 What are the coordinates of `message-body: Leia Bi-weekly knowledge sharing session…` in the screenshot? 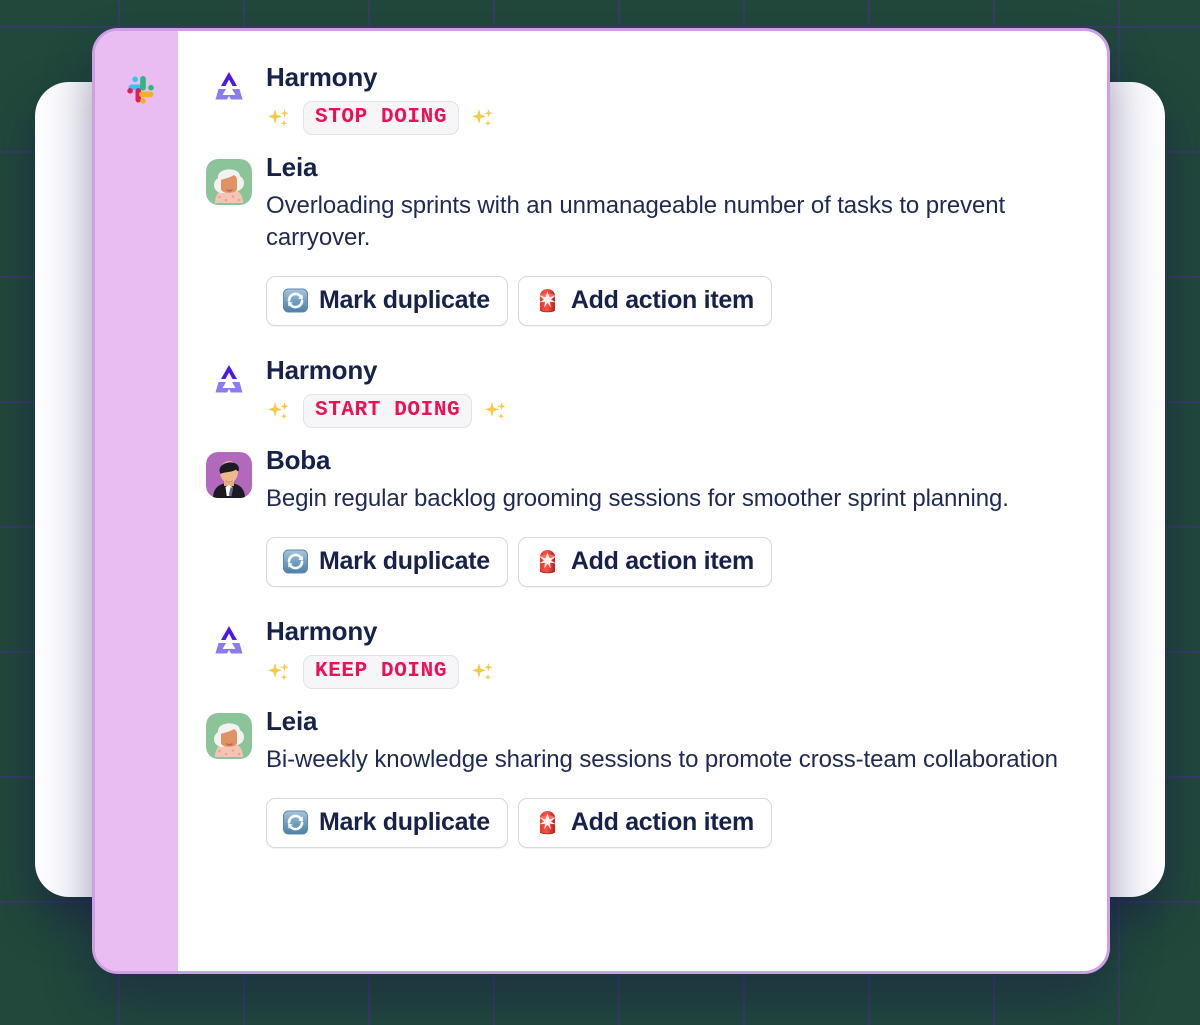 It's located at (673, 792).